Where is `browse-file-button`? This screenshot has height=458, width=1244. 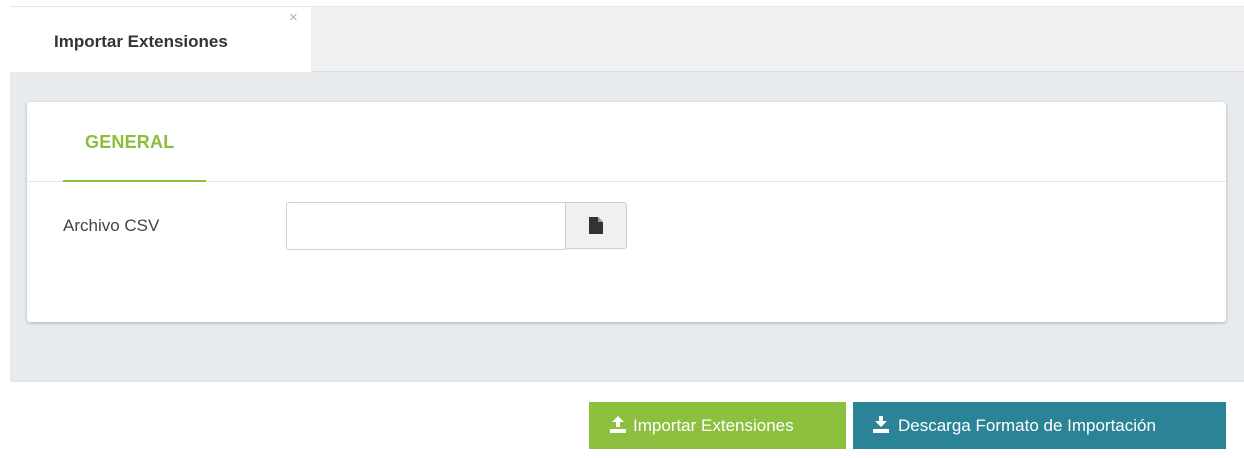 browse-file-button is located at coordinates (596, 225).